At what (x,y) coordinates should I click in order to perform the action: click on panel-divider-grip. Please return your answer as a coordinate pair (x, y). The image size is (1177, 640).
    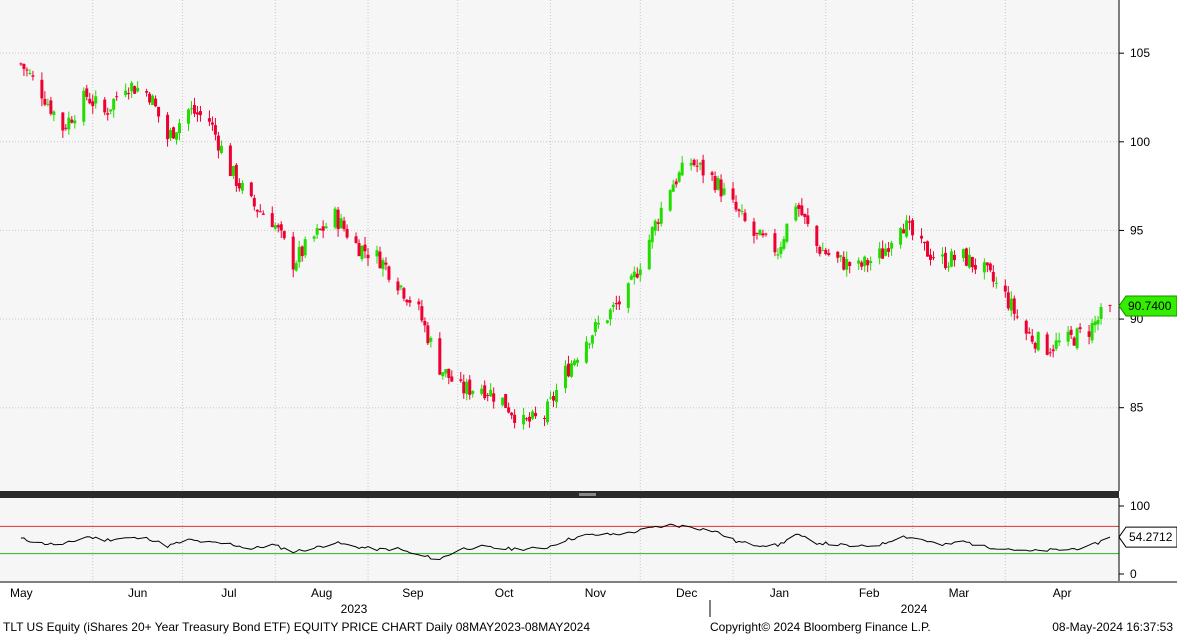
    Looking at the image, I should click on (587, 494).